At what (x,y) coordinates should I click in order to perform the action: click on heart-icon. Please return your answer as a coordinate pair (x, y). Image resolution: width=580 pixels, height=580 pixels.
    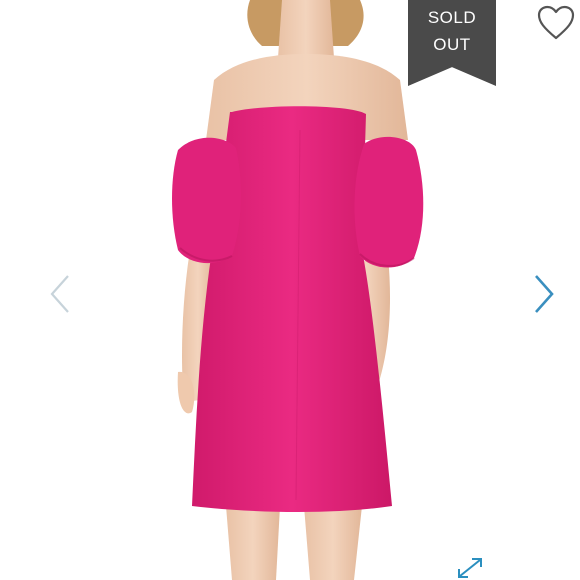
    Looking at the image, I should click on (556, 23).